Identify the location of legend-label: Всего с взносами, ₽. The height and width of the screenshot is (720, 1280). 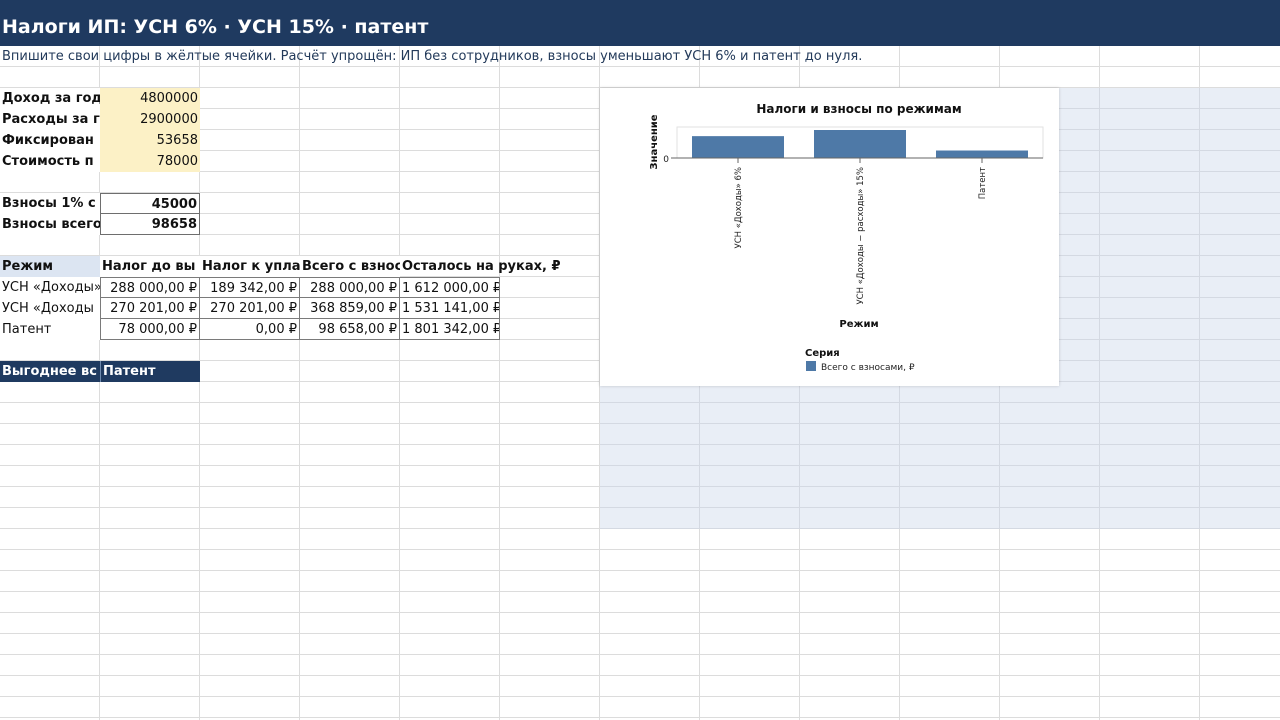
(868, 368).